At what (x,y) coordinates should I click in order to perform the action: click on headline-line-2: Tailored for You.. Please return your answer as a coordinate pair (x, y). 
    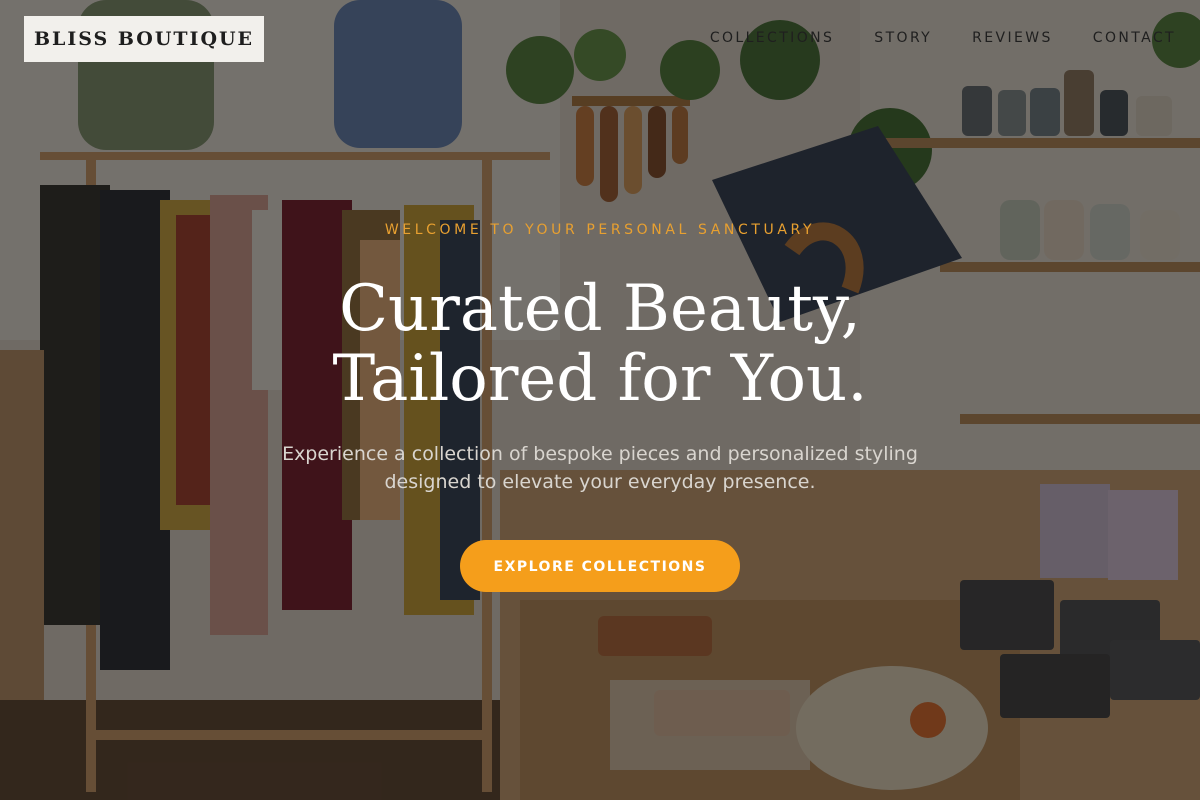
    Looking at the image, I should click on (600, 379).